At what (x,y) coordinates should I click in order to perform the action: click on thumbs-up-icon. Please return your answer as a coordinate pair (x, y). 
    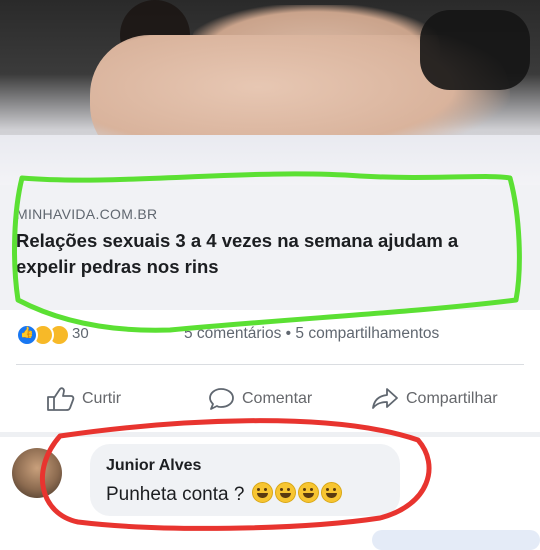
    Looking at the image, I should click on (61, 399).